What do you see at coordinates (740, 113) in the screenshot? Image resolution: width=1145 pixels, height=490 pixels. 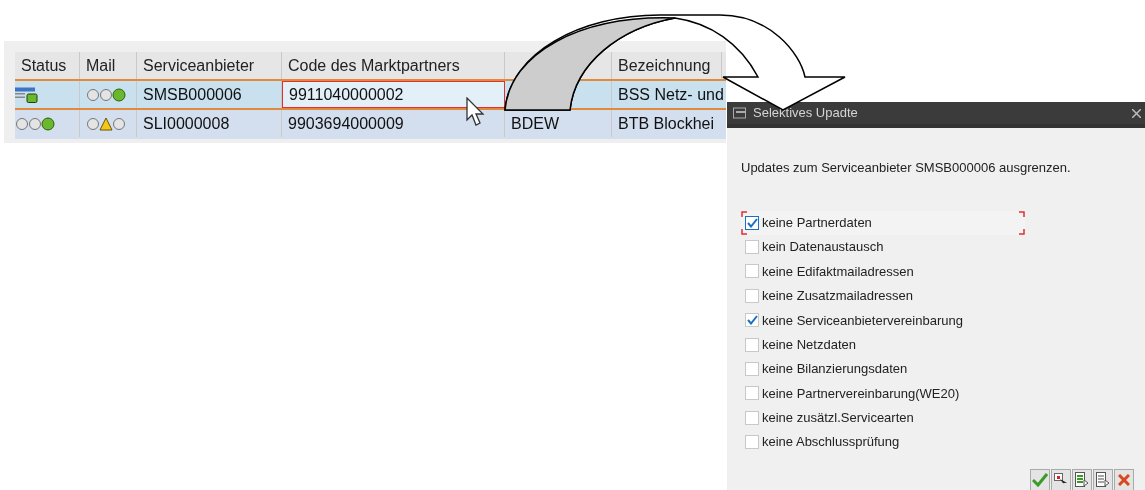 I see `window-icon` at bounding box center [740, 113].